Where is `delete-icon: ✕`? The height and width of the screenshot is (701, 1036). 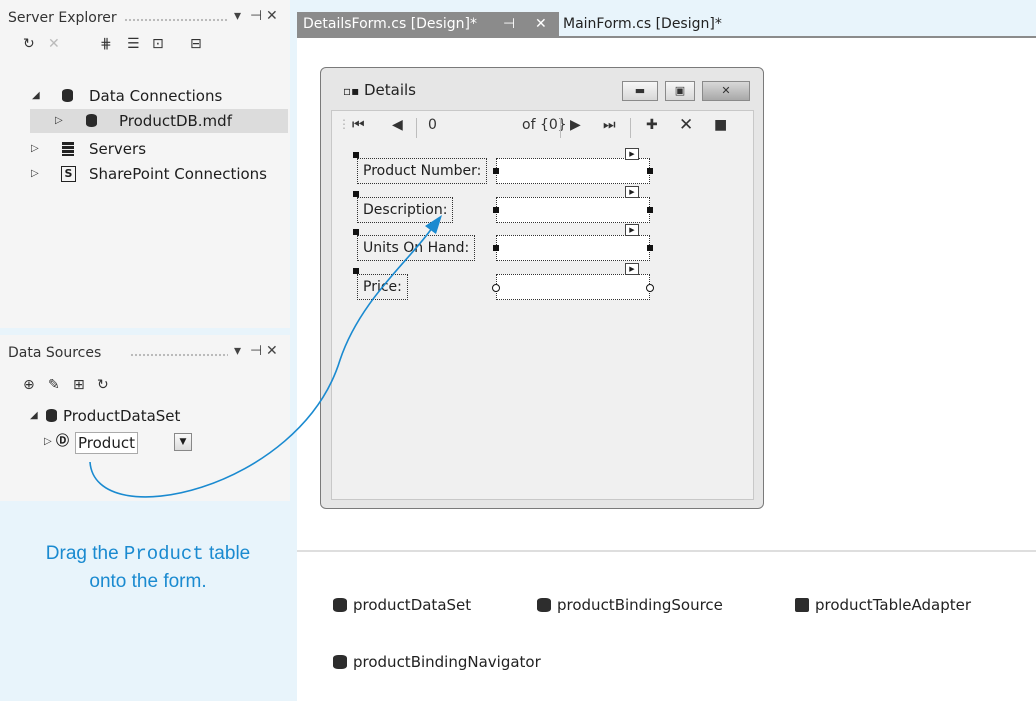 delete-icon: ✕ is located at coordinates (686, 125).